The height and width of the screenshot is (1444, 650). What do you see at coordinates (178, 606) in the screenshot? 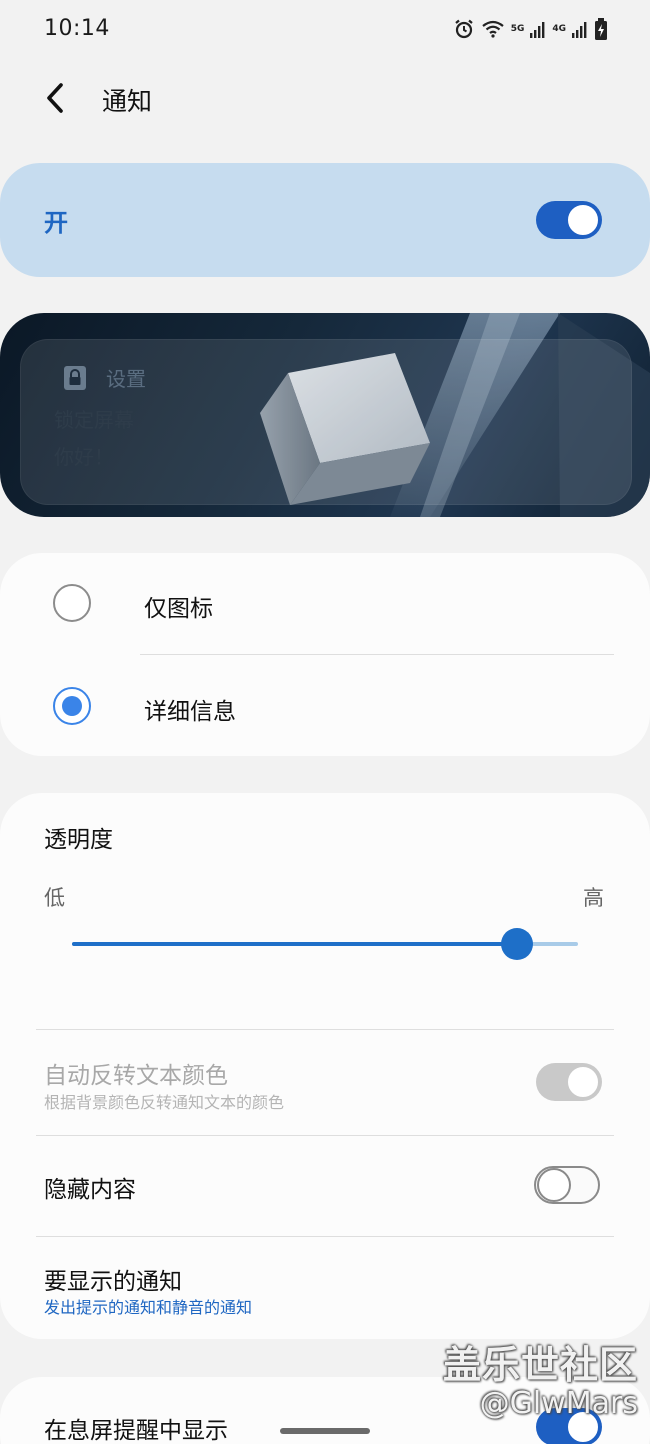
I see `radio-icons-only-label: 仅图标` at bounding box center [178, 606].